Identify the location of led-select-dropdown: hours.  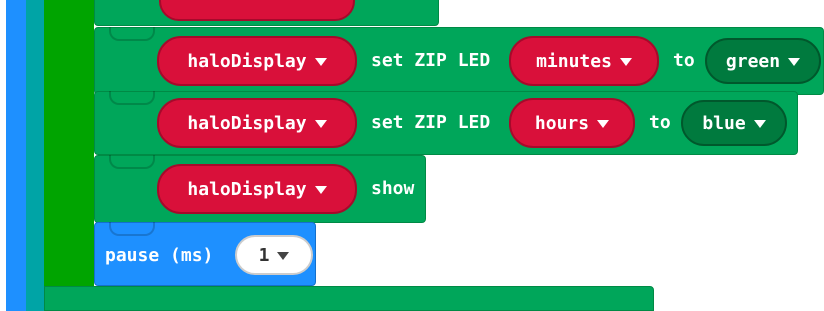
(572, 123).